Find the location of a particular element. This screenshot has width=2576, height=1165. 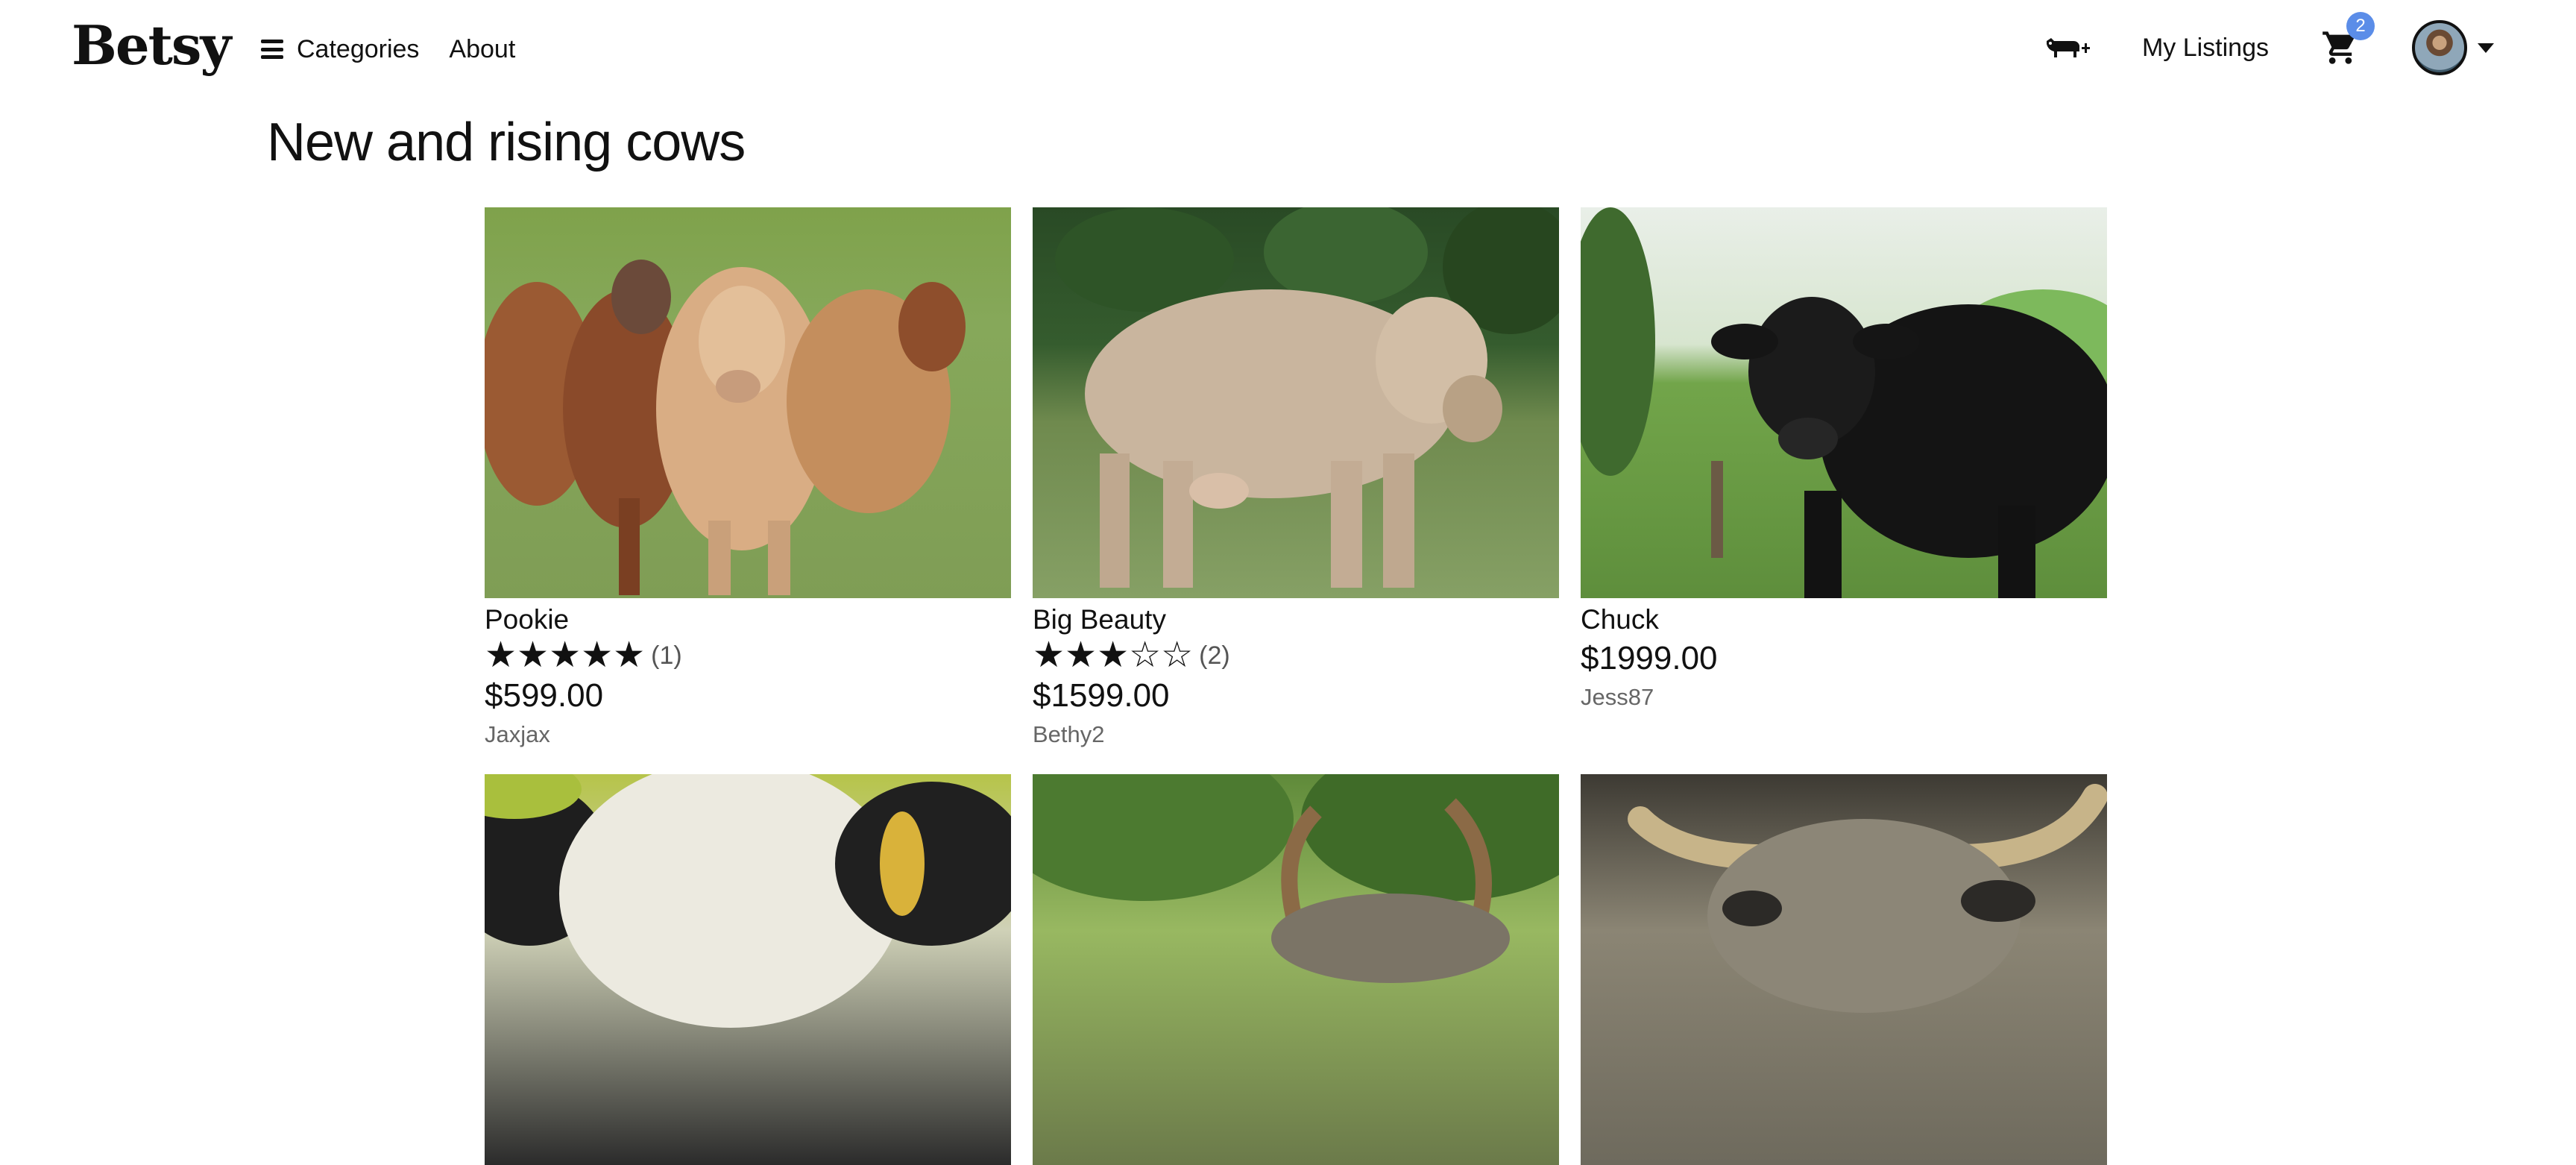

hamburger-icon is located at coordinates (272, 50).